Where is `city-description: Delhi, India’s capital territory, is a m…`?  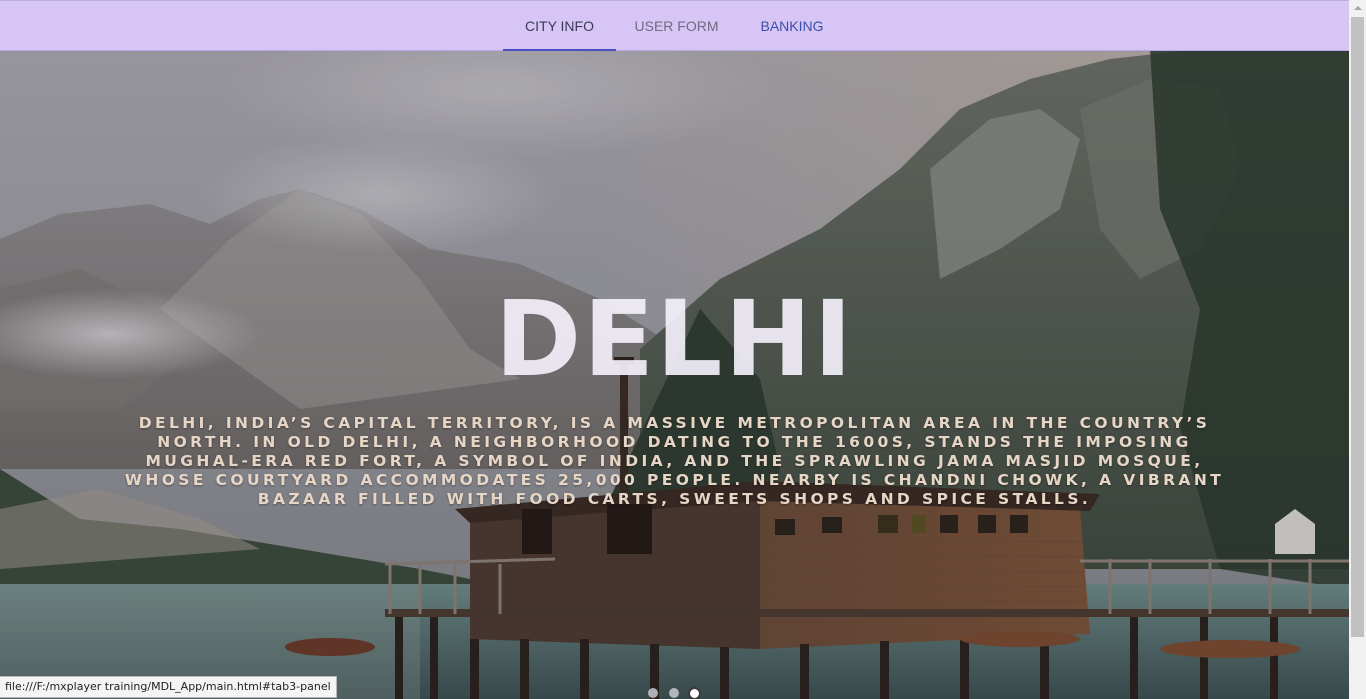
city-description: Delhi, India’s capital territory, is a m… is located at coordinates (674, 461).